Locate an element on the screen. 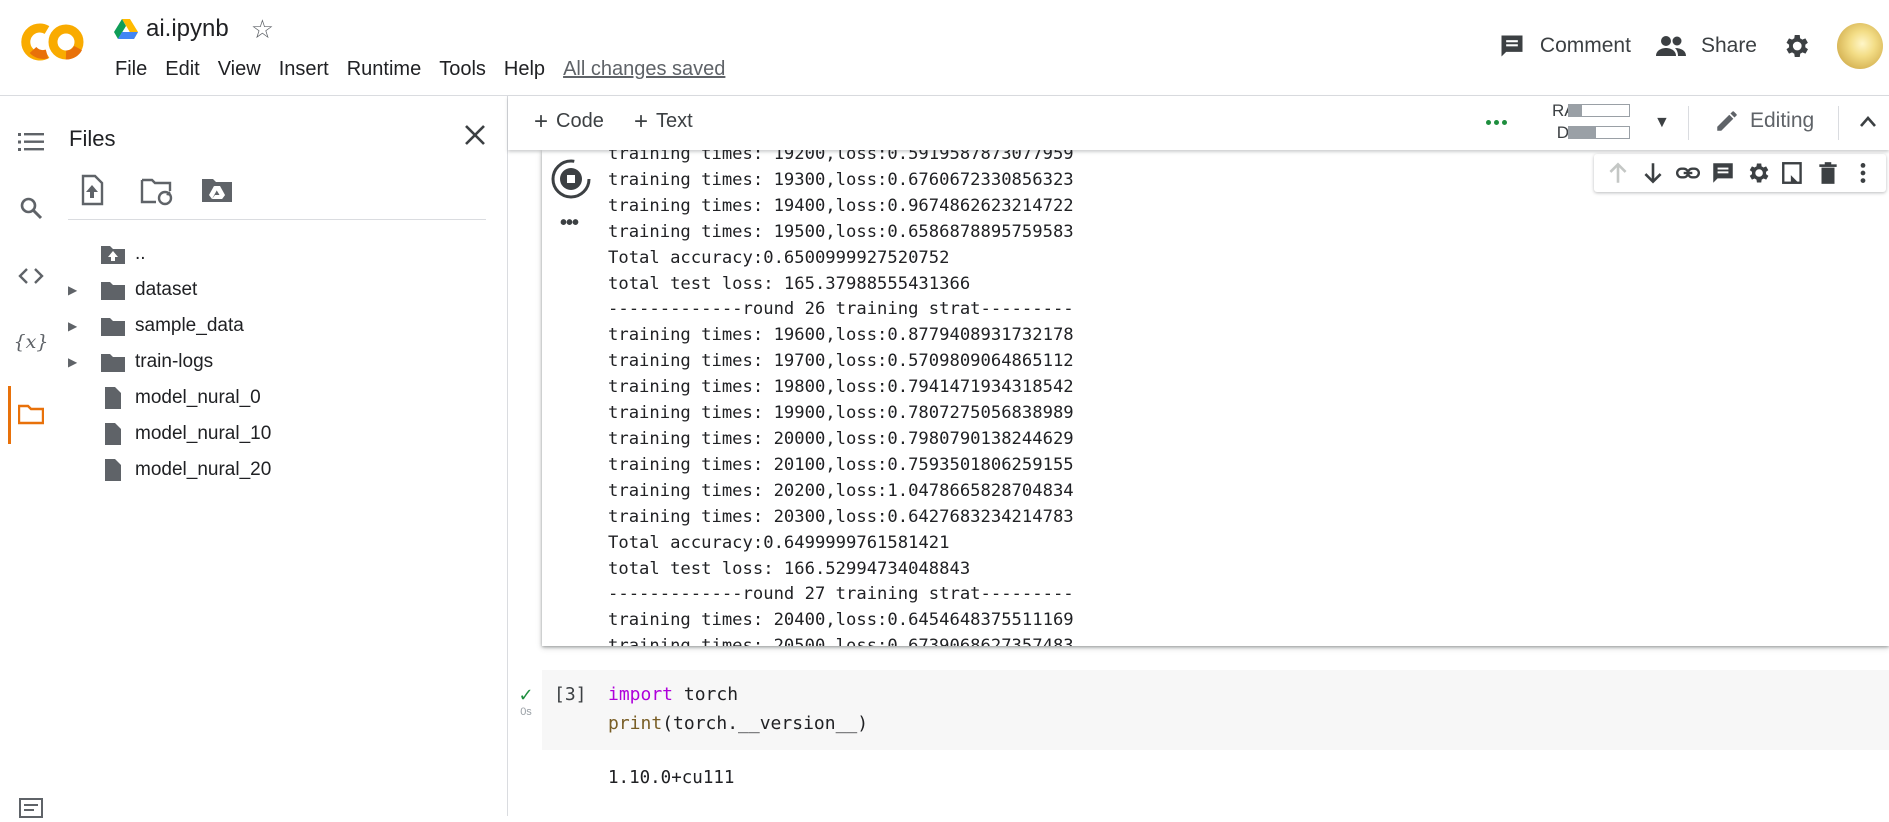 The height and width of the screenshot is (822, 1889). editing-mode-button: Editing is located at coordinates (1764, 121).